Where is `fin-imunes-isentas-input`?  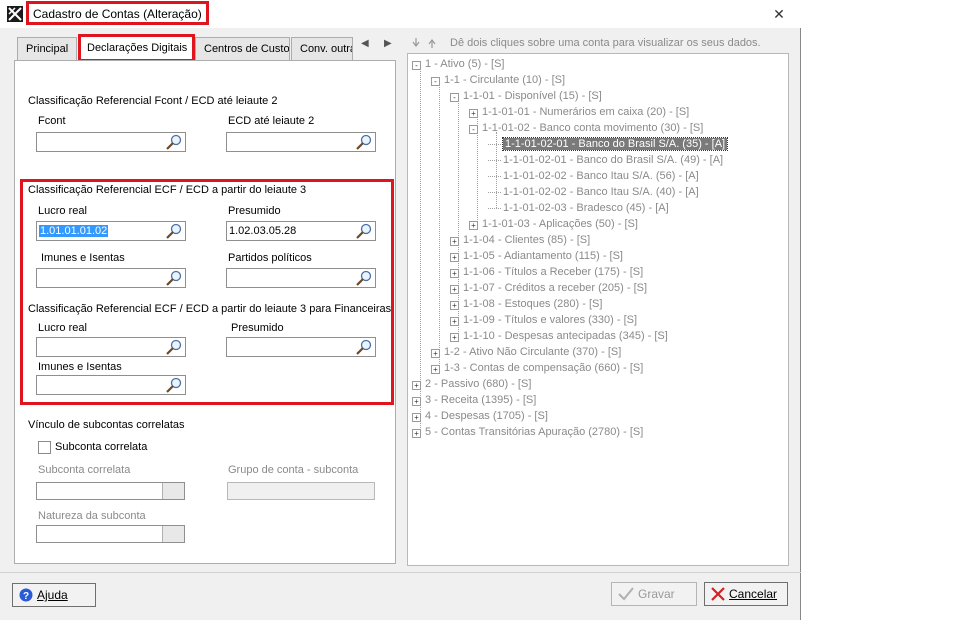 fin-imunes-isentas-input is located at coordinates (111, 385).